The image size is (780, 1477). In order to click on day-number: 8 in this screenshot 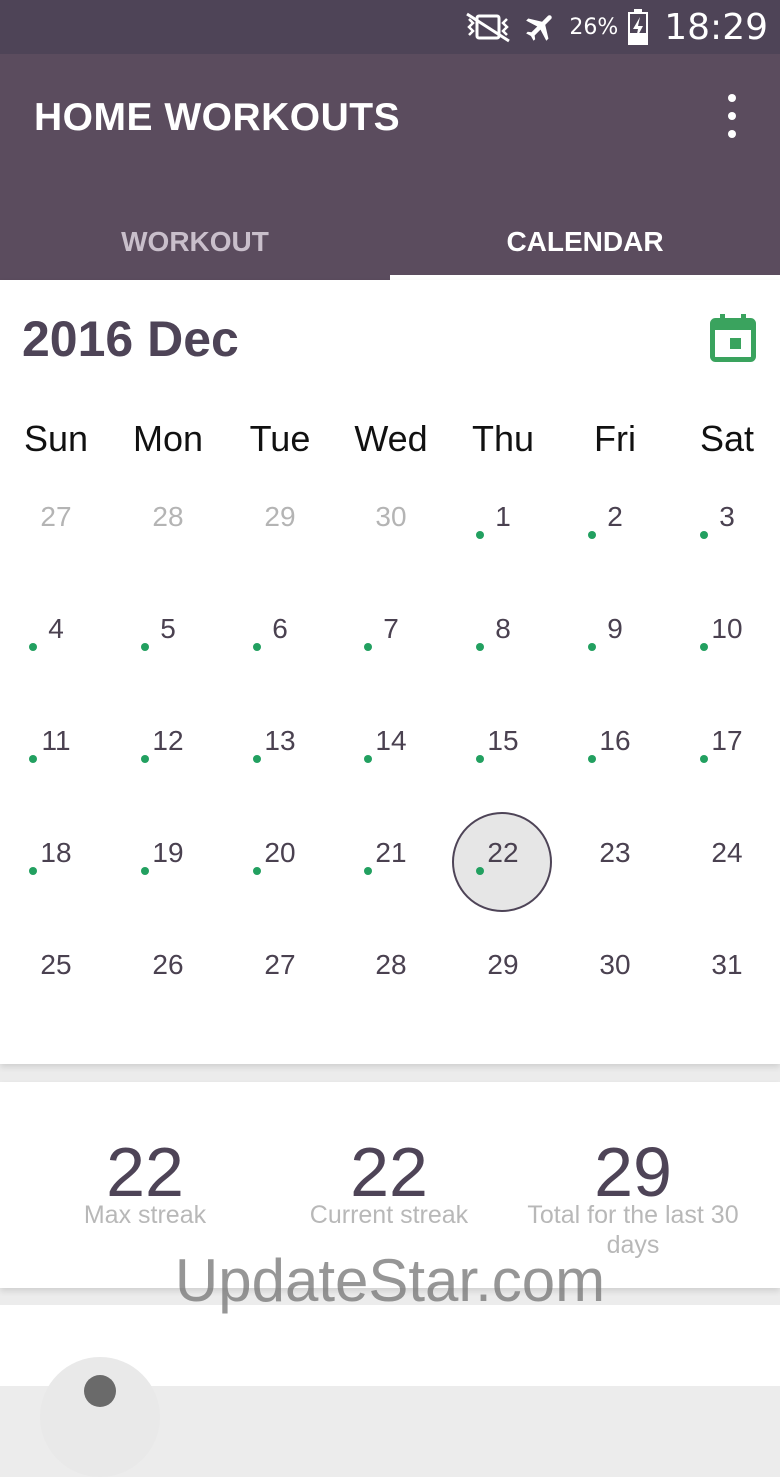, I will do `click(503, 628)`.